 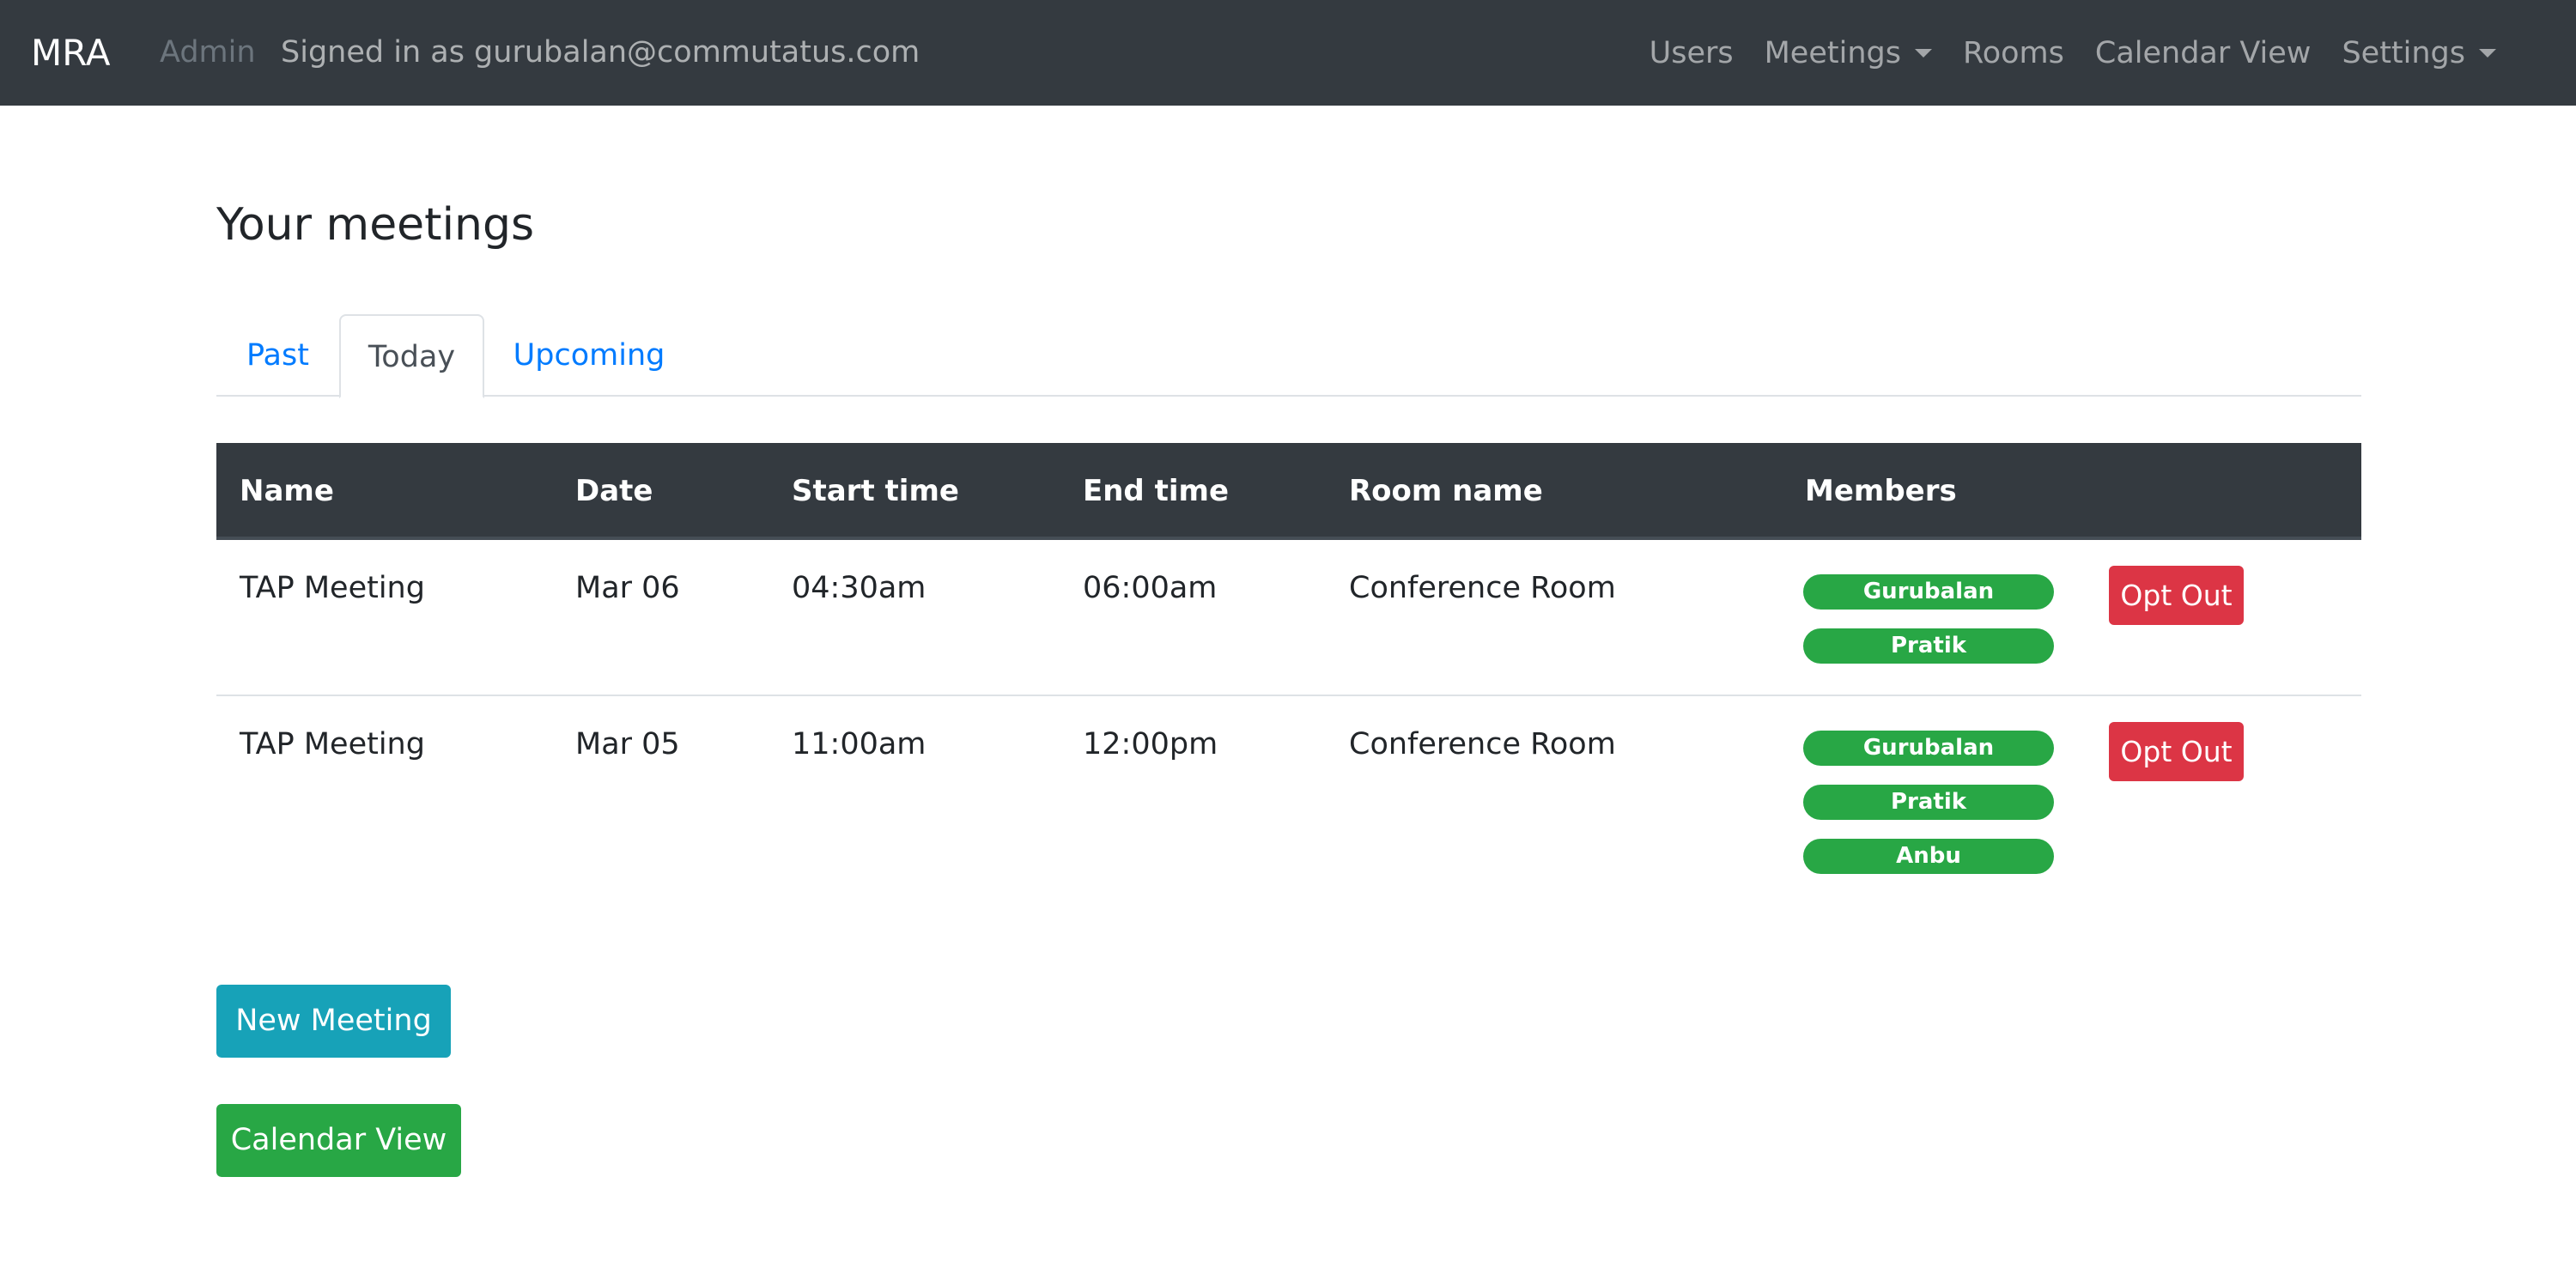 I want to click on member-list: Gurubalan Pratik Anbu, so click(x=1930, y=812).